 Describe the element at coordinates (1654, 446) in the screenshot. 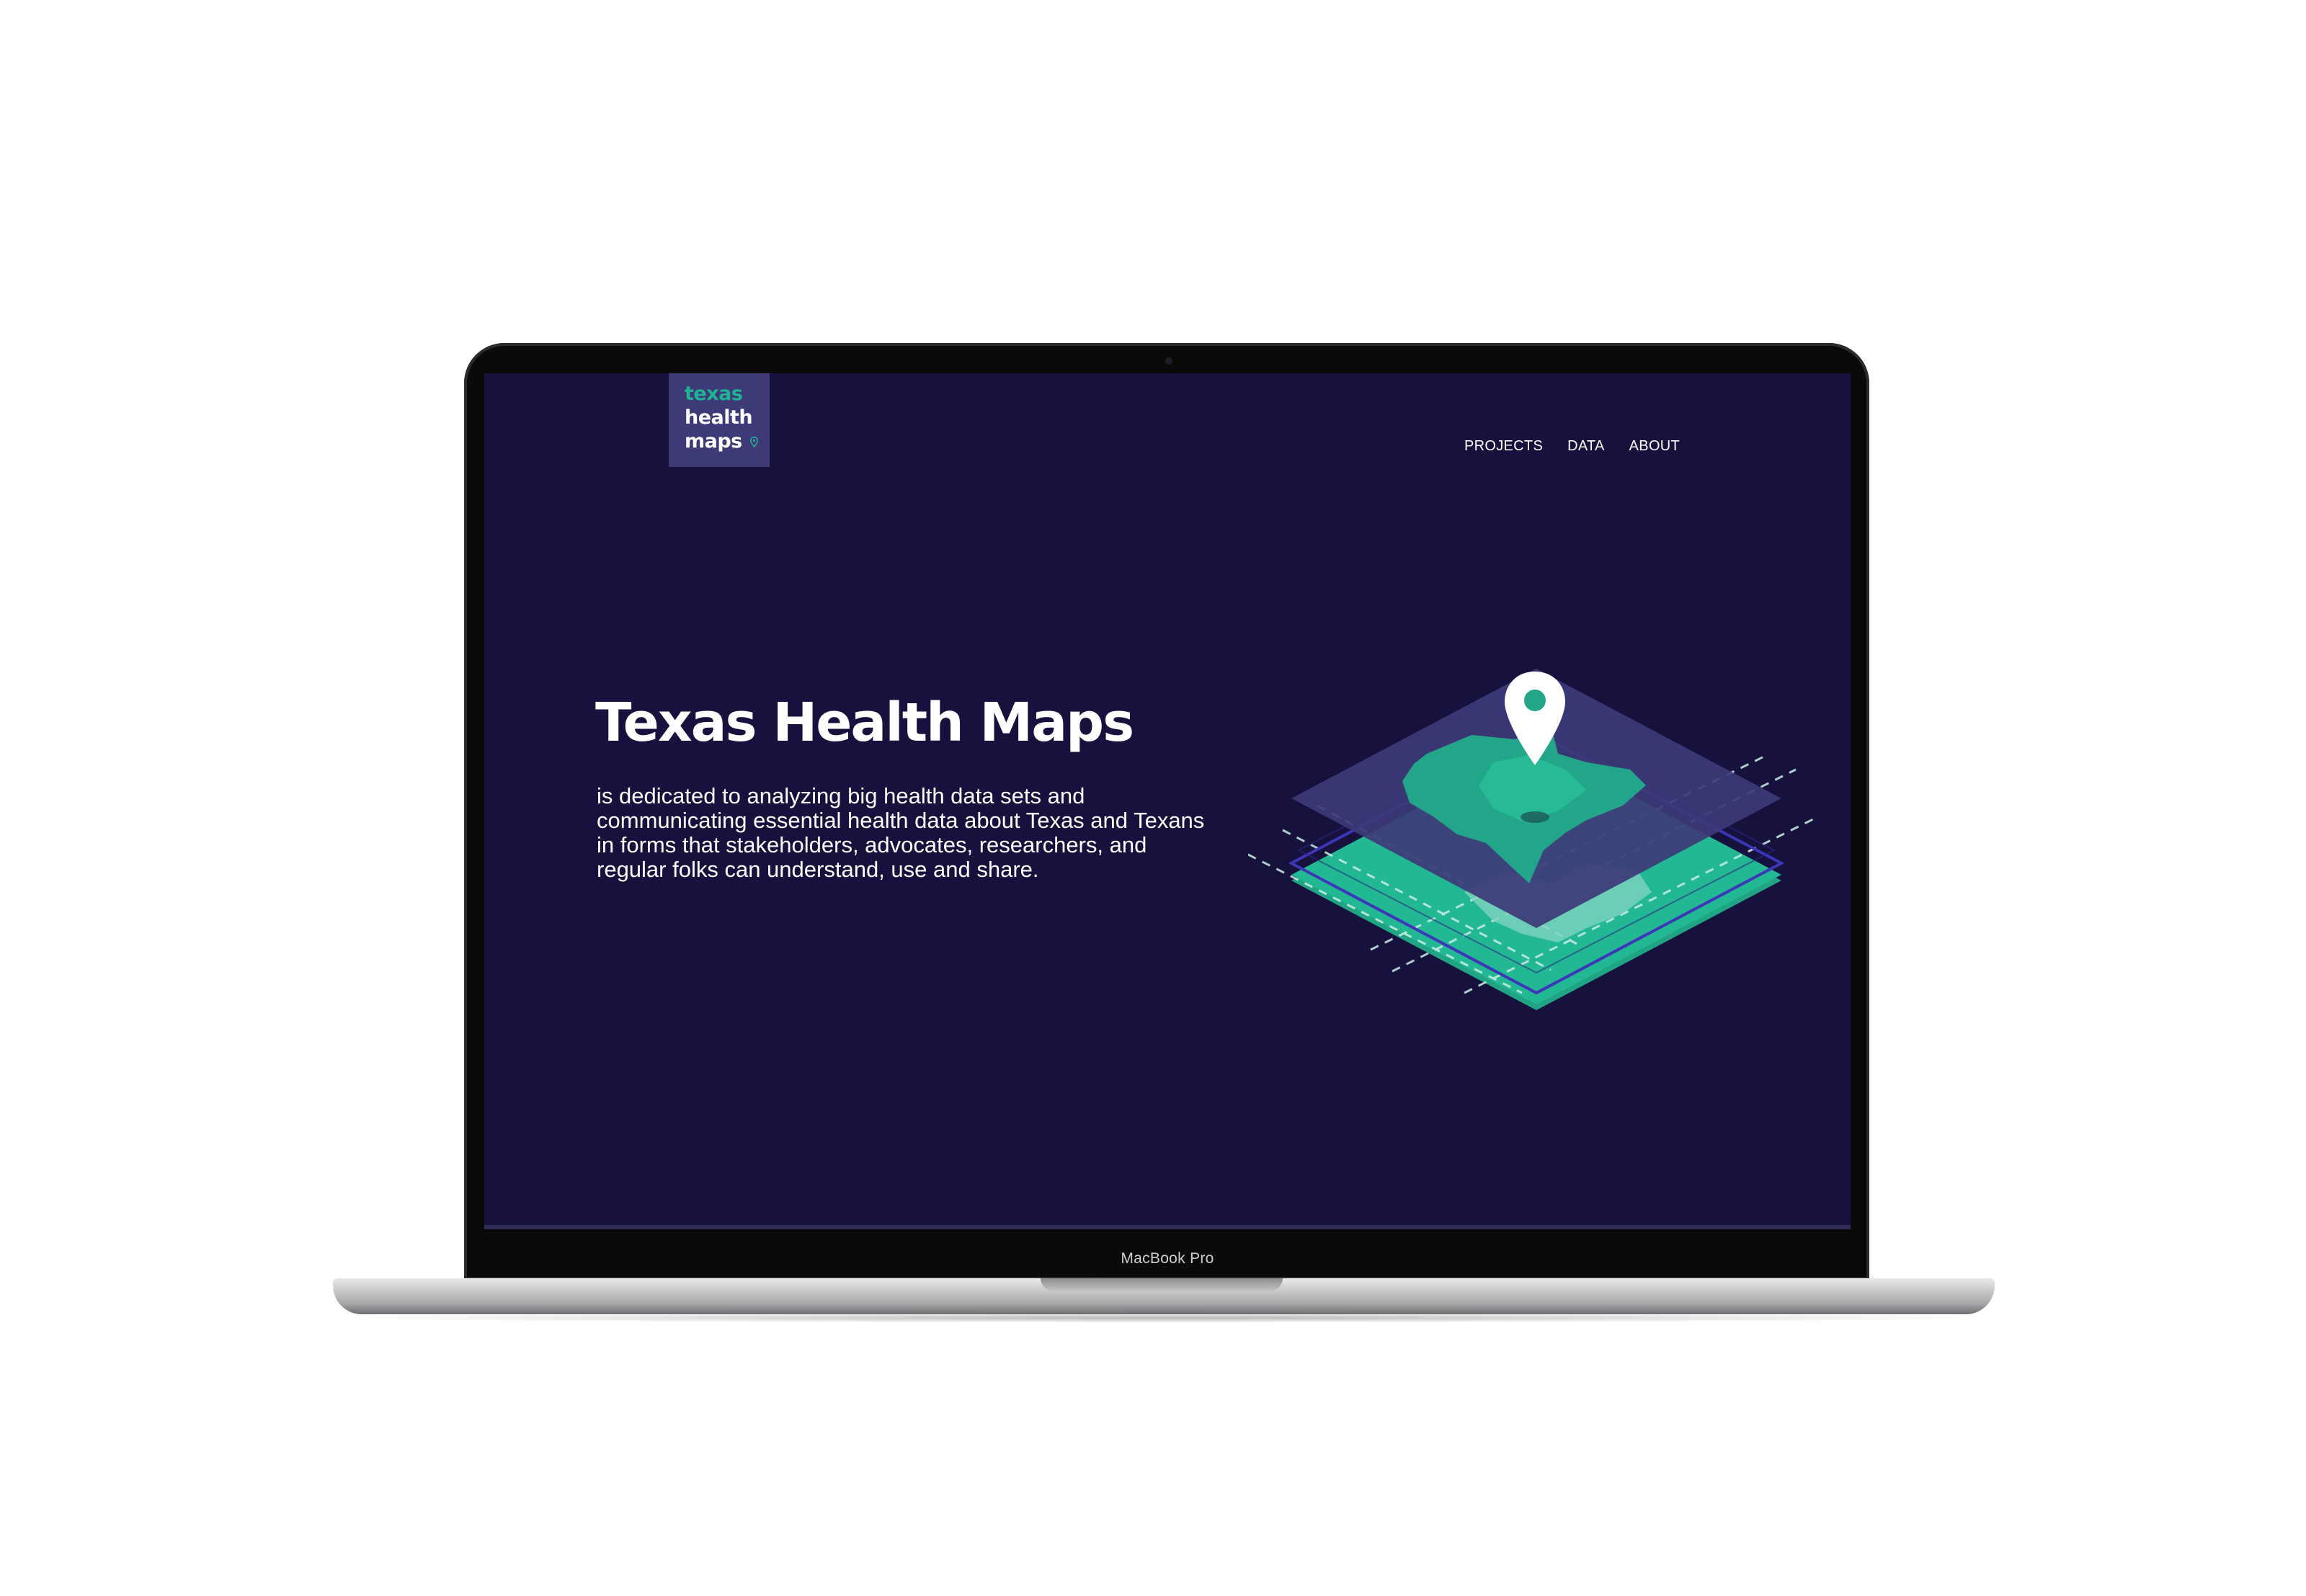

I see `nav-about: ABOUT` at that location.